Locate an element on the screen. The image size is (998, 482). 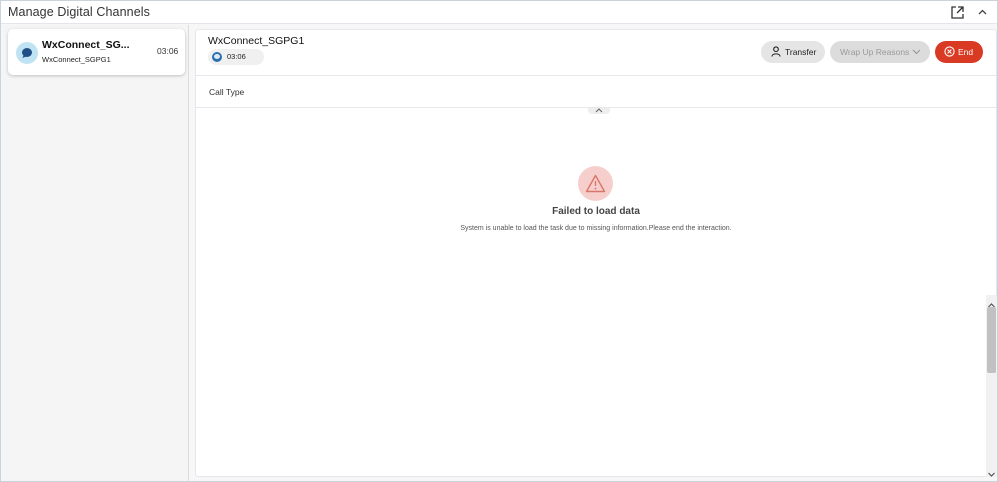
timer-pill: 03:06 is located at coordinates (236, 57).